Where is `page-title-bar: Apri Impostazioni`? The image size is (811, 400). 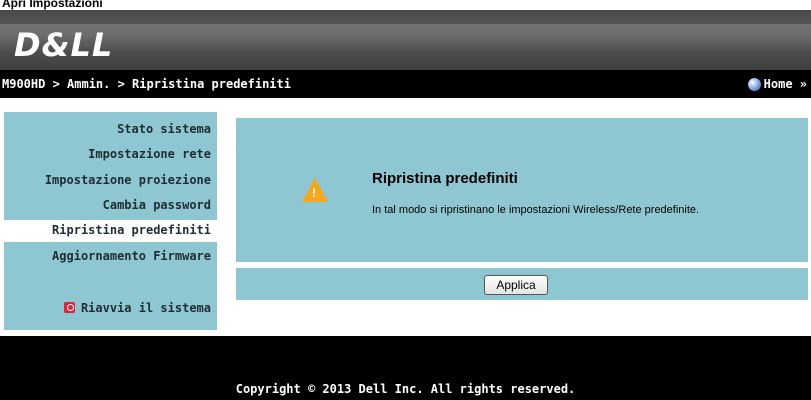
page-title-bar: Apri Impostazioni is located at coordinates (405, 5).